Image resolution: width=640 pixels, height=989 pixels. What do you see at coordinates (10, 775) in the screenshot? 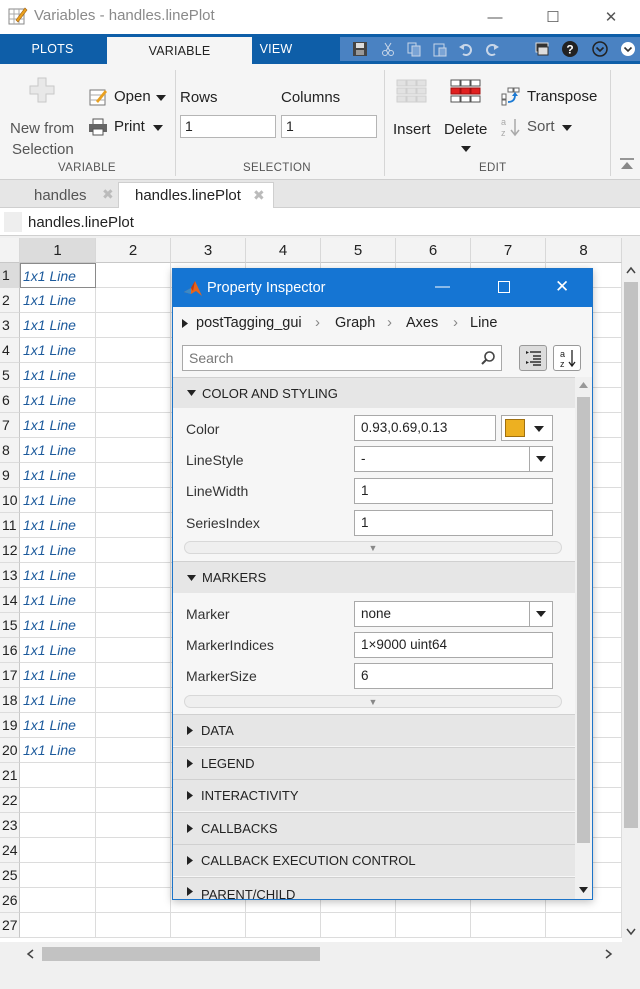
I see `row-header: 21` at bounding box center [10, 775].